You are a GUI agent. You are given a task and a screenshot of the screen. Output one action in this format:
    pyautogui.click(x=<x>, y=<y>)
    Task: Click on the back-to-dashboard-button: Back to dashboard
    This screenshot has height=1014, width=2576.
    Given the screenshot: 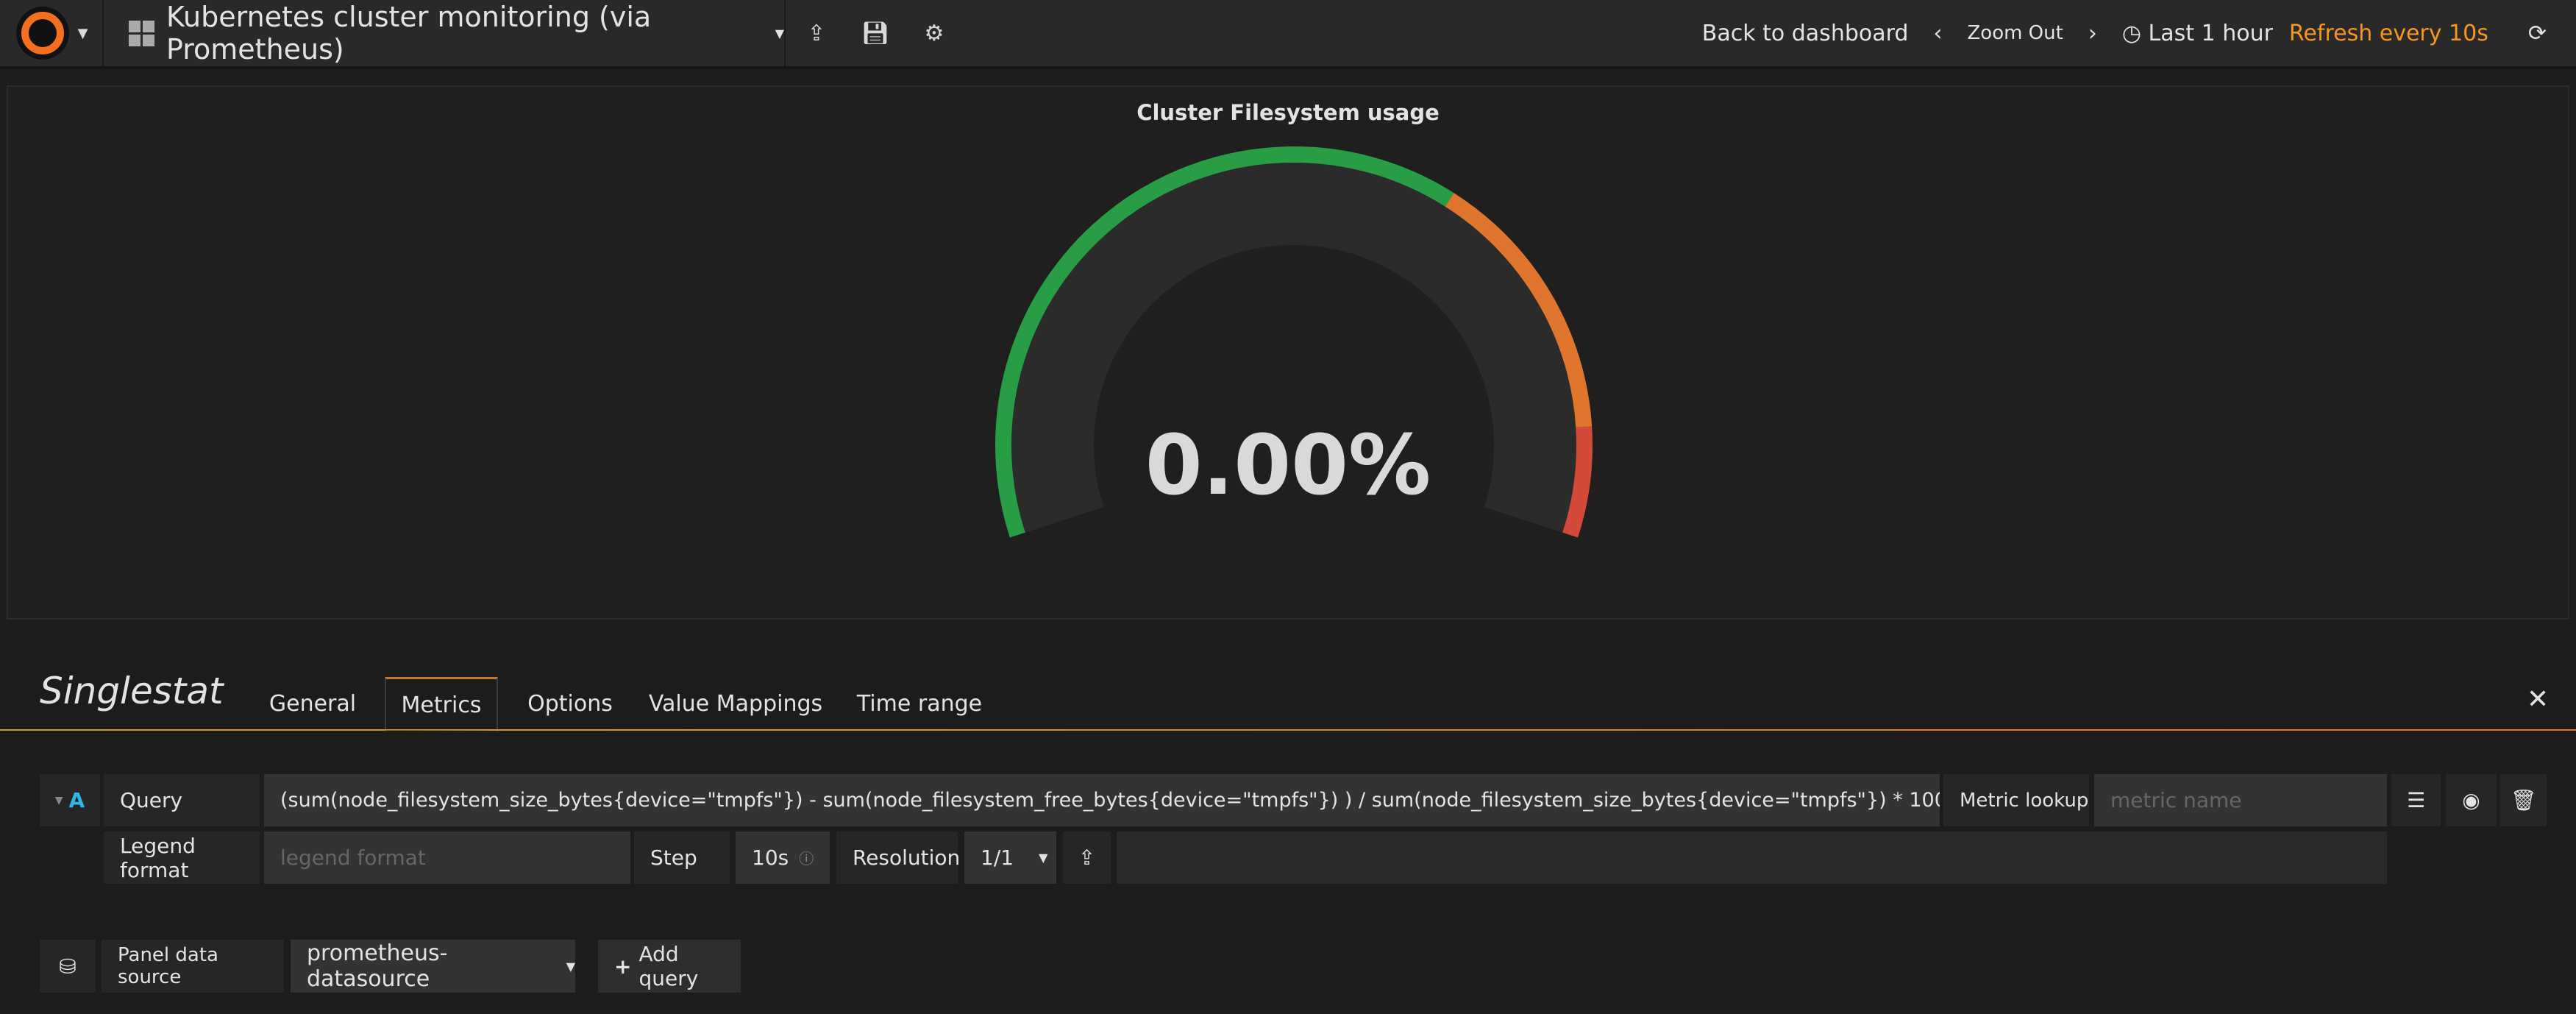 What is the action you would take?
    pyautogui.click(x=1805, y=33)
    